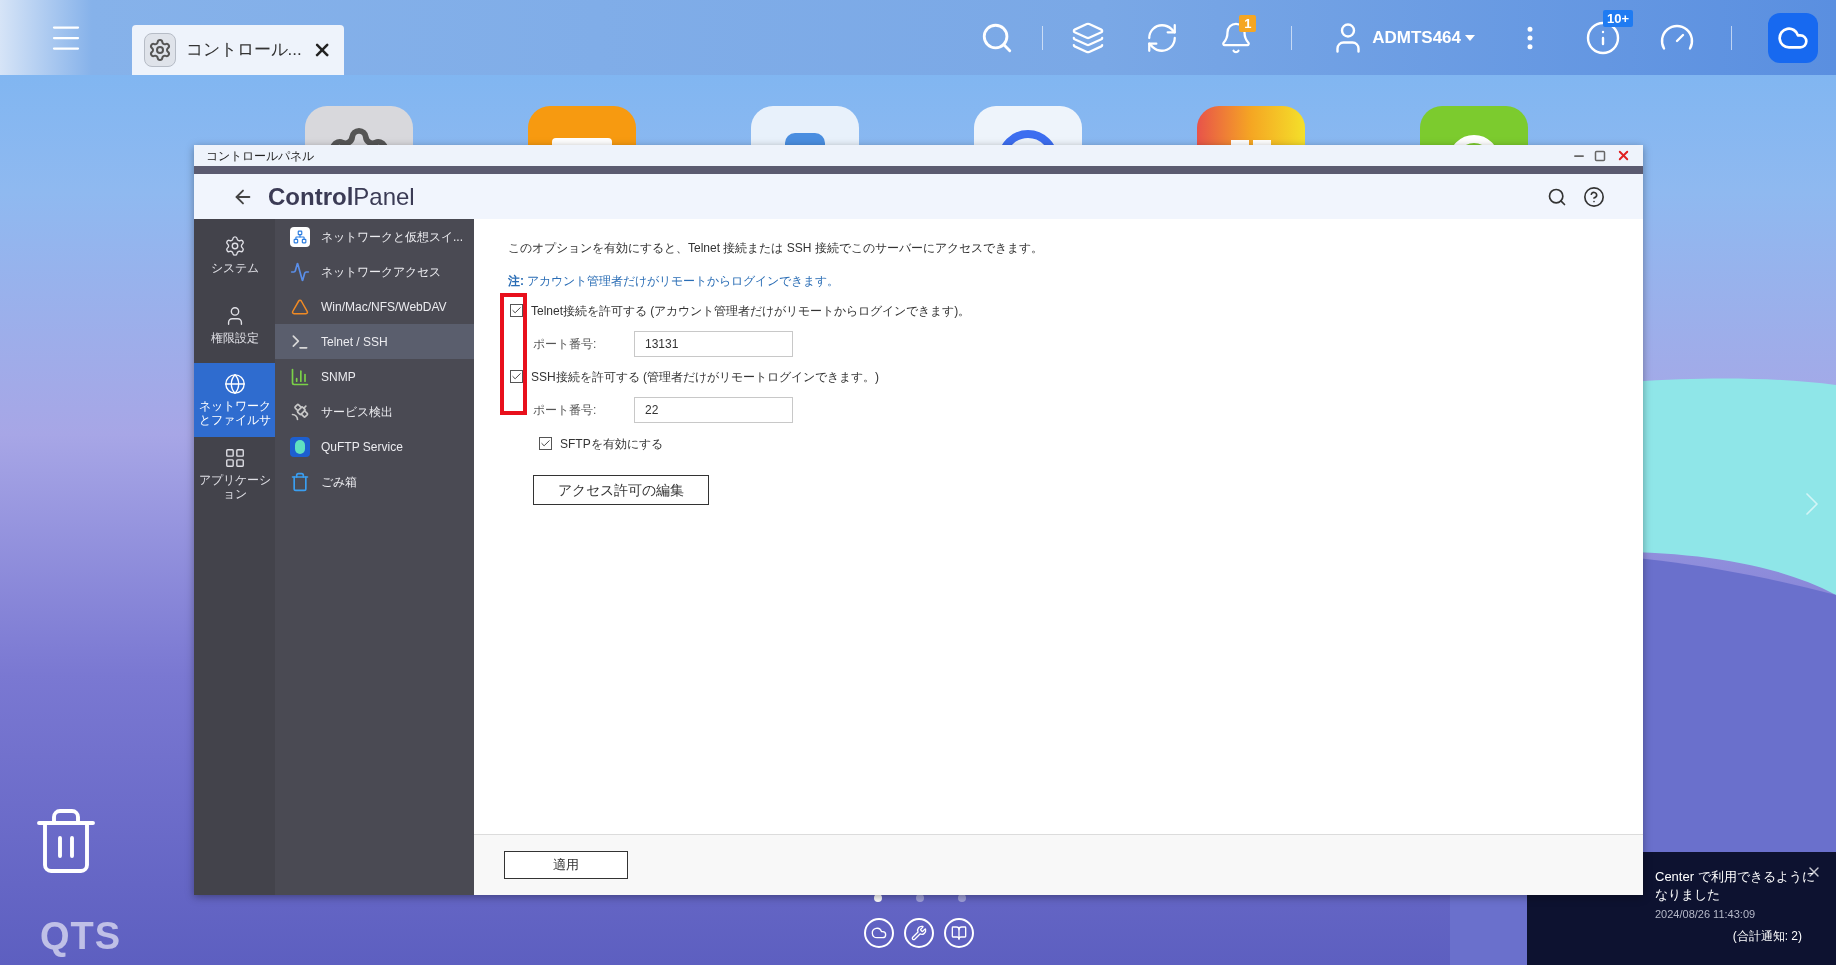 The image size is (1836, 965). I want to click on category-item: ネットワークとファイルサ, so click(234, 400).